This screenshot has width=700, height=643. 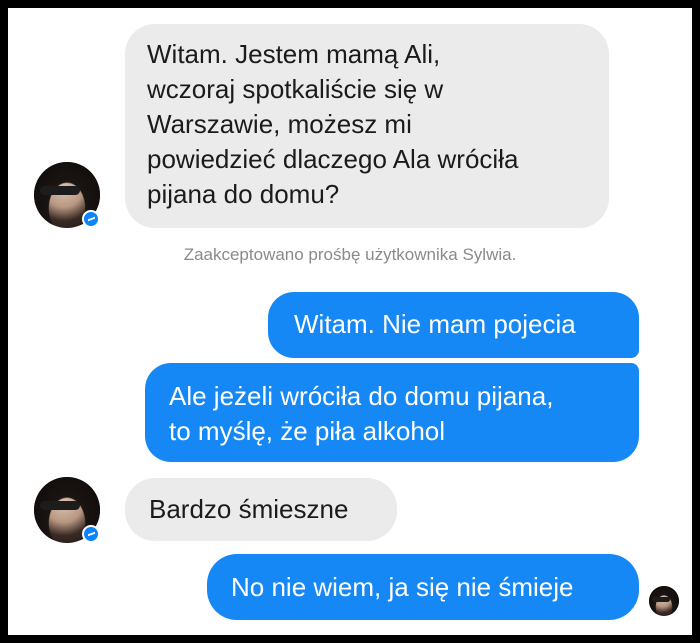 What do you see at coordinates (243, 194) in the screenshot?
I see `message-line: pijana do domu?` at bounding box center [243, 194].